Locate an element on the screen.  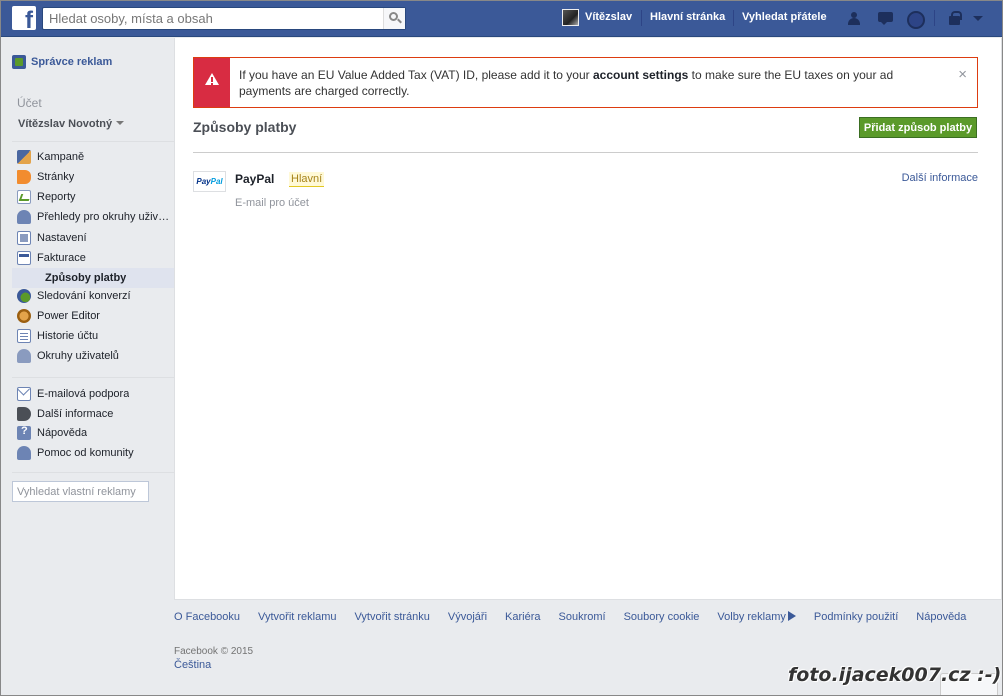
sidebar-item-learn-more: Další informace is located at coordinates (93, 414).